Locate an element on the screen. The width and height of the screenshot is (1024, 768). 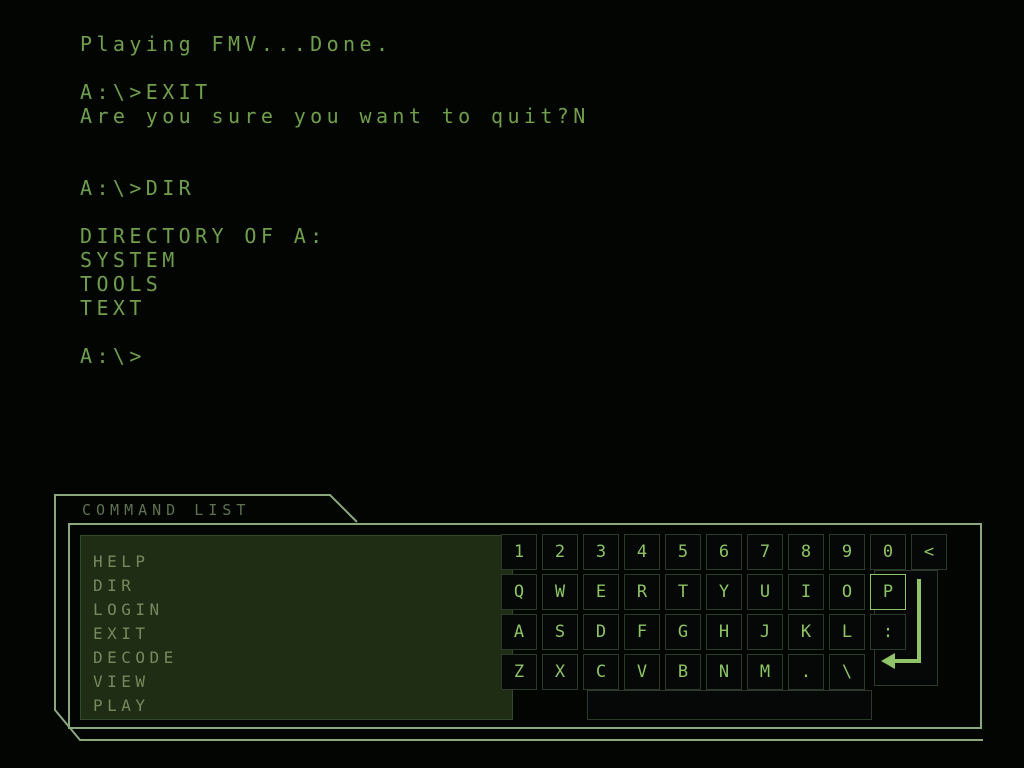
key-s: S is located at coordinates (560, 632).